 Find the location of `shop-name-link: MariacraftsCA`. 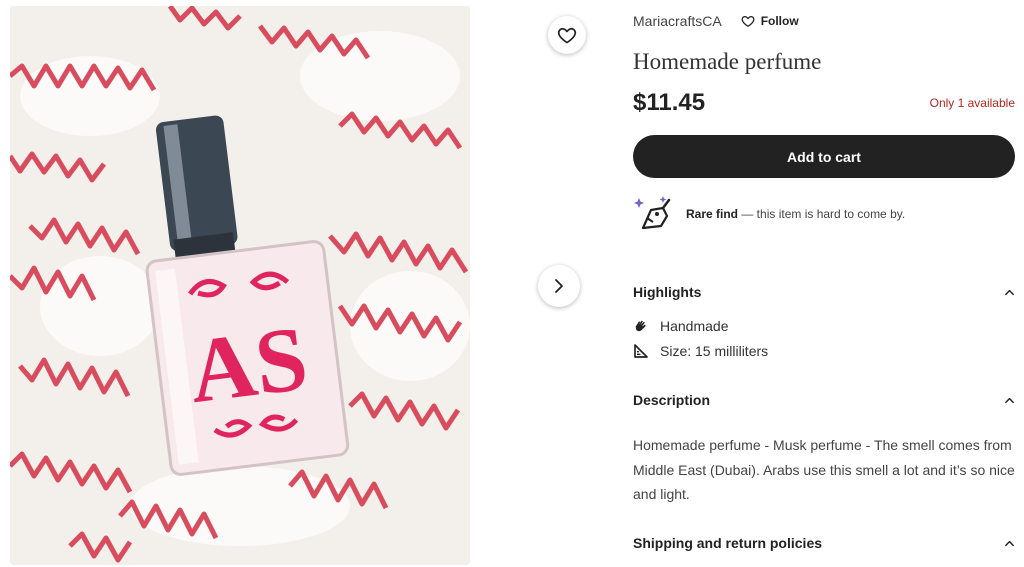

shop-name-link: MariacraftsCA is located at coordinates (677, 21).